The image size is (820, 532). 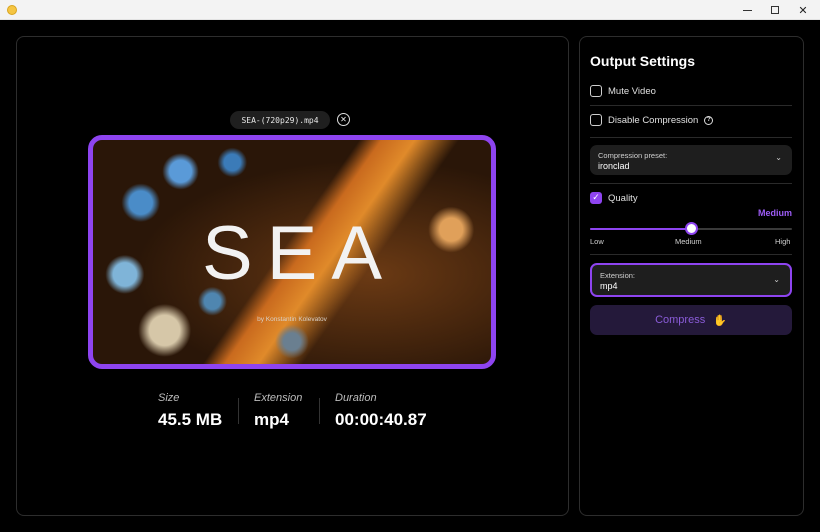 What do you see at coordinates (747, 10) in the screenshot?
I see `minimize-icon` at bounding box center [747, 10].